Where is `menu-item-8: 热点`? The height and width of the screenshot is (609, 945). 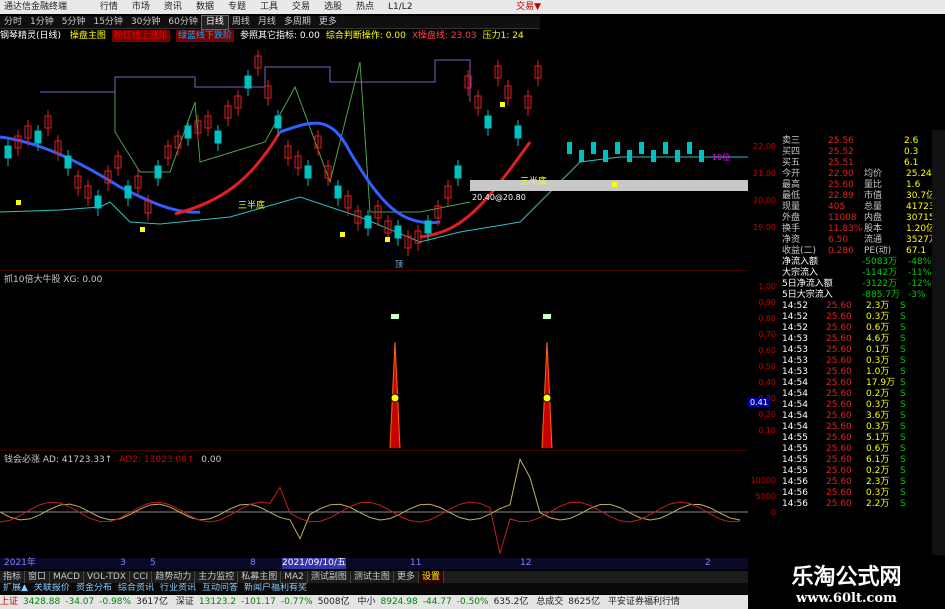 menu-item-8: 热点 is located at coordinates (365, 7).